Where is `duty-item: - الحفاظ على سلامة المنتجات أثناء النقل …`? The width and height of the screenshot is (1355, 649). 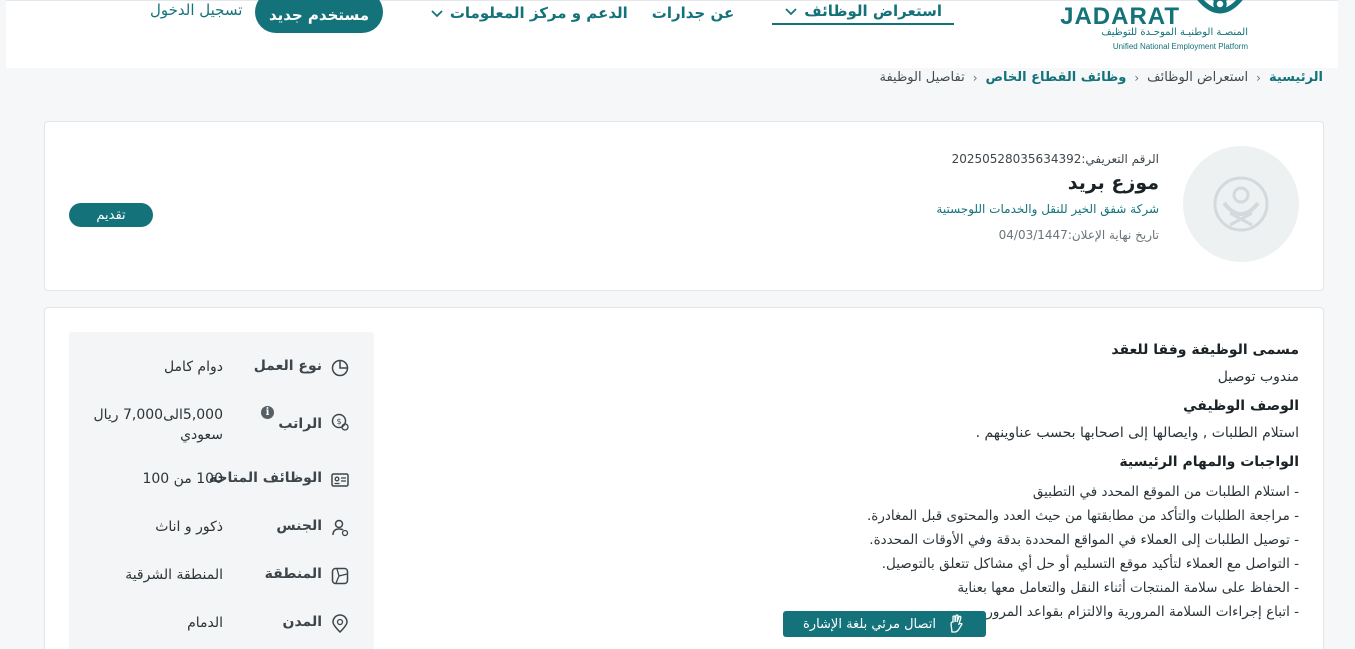
duty-item: - الحفاظ على سلامة المنتجات أثناء النقل … is located at coordinates (1128, 588).